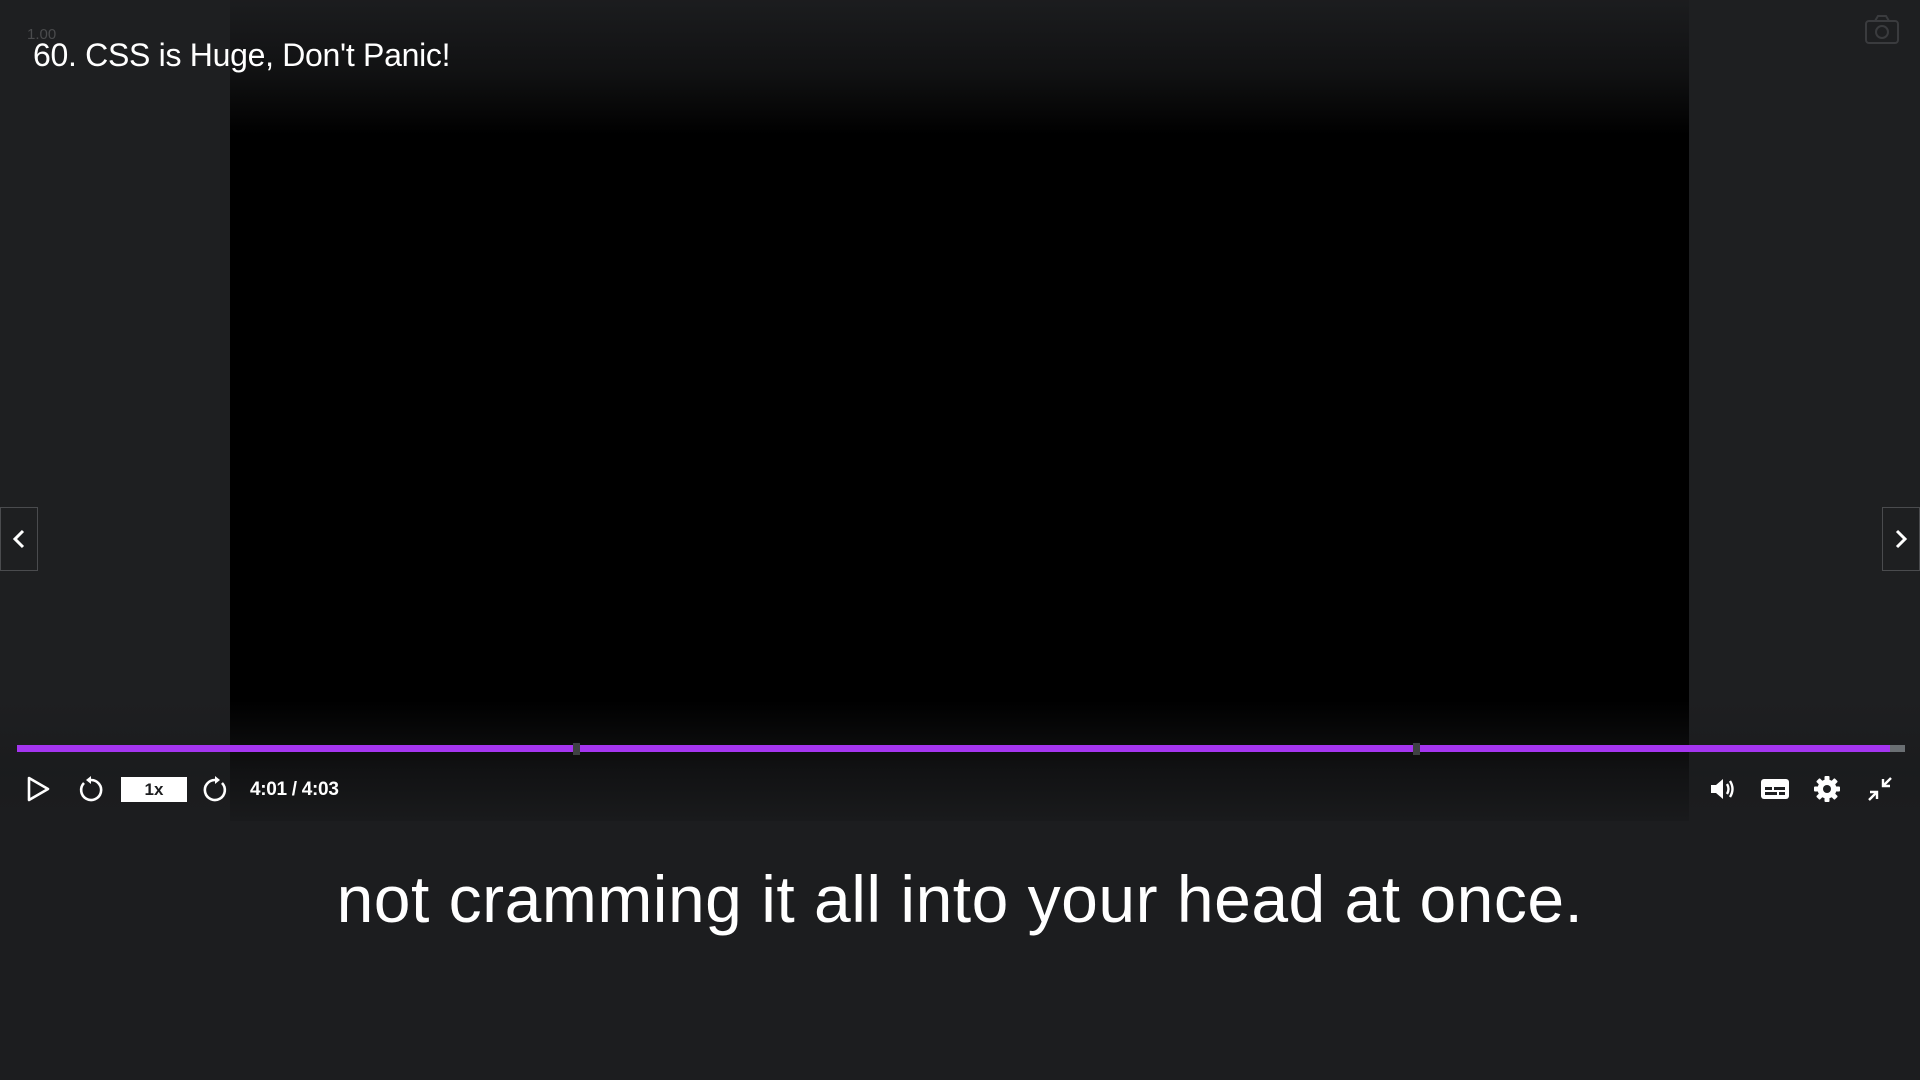 Image resolution: width=1920 pixels, height=1080 pixels. Describe the element at coordinates (294, 789) in the screenshot. I see `time-display: 4:01 / 4:03` at that location.